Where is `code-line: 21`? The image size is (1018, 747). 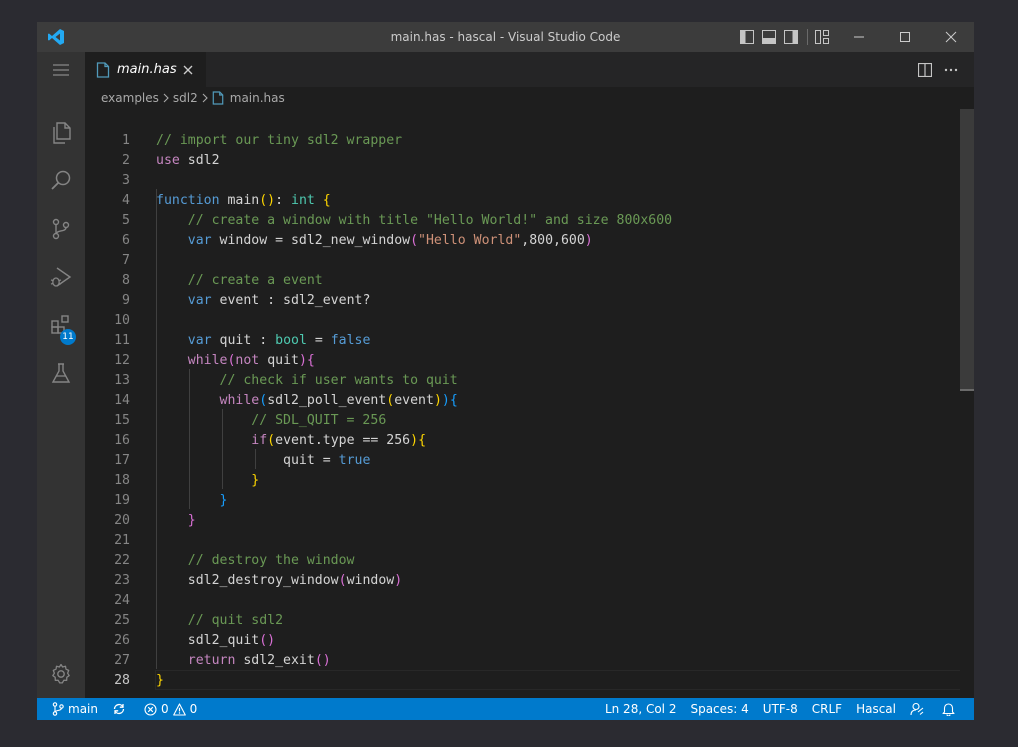 code-line: 21 is located at coordinates (122, 540).